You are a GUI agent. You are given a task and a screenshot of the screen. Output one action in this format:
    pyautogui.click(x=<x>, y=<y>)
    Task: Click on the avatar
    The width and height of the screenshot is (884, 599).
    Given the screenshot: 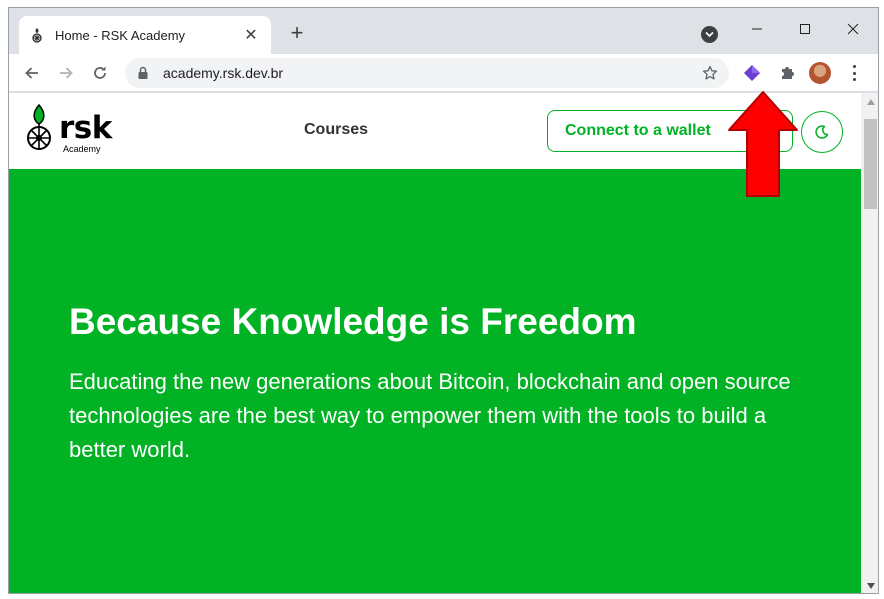 What is the action you would take?
    pyautogui.click(x=820, y=73)
    